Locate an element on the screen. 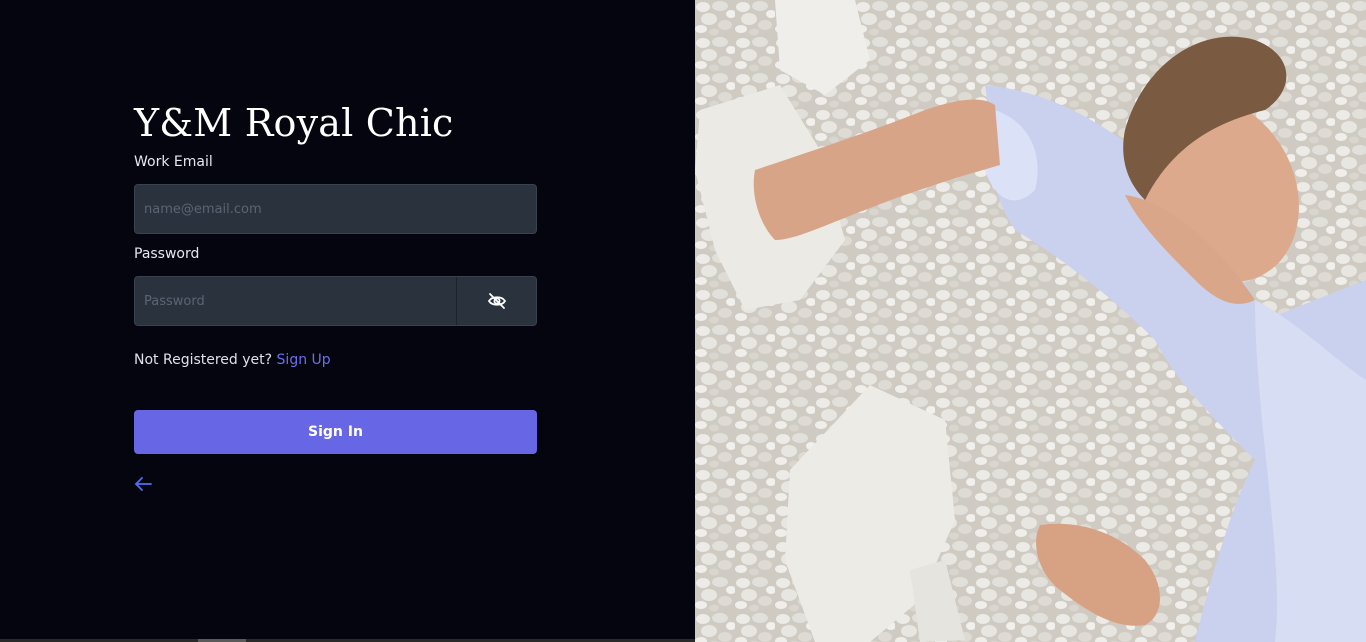 The height and width of the screenshot is (642, 1366). password-input is located at coordinates (295, 301).